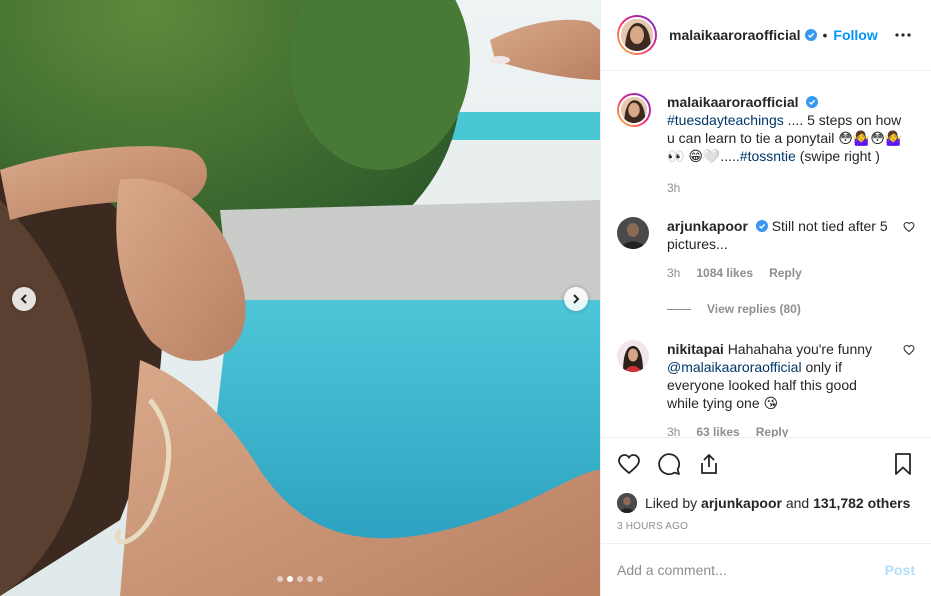 This screenshot has height=596, width=931. I want to click on commenter-username: nikitapai, so click(695, 349).